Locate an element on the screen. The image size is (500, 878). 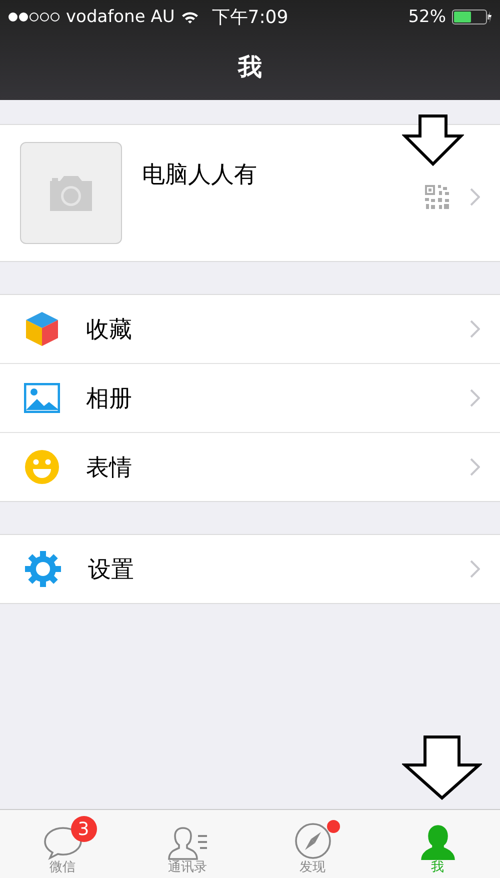
battery-percent: 52% is located at coordinates (427, 17).